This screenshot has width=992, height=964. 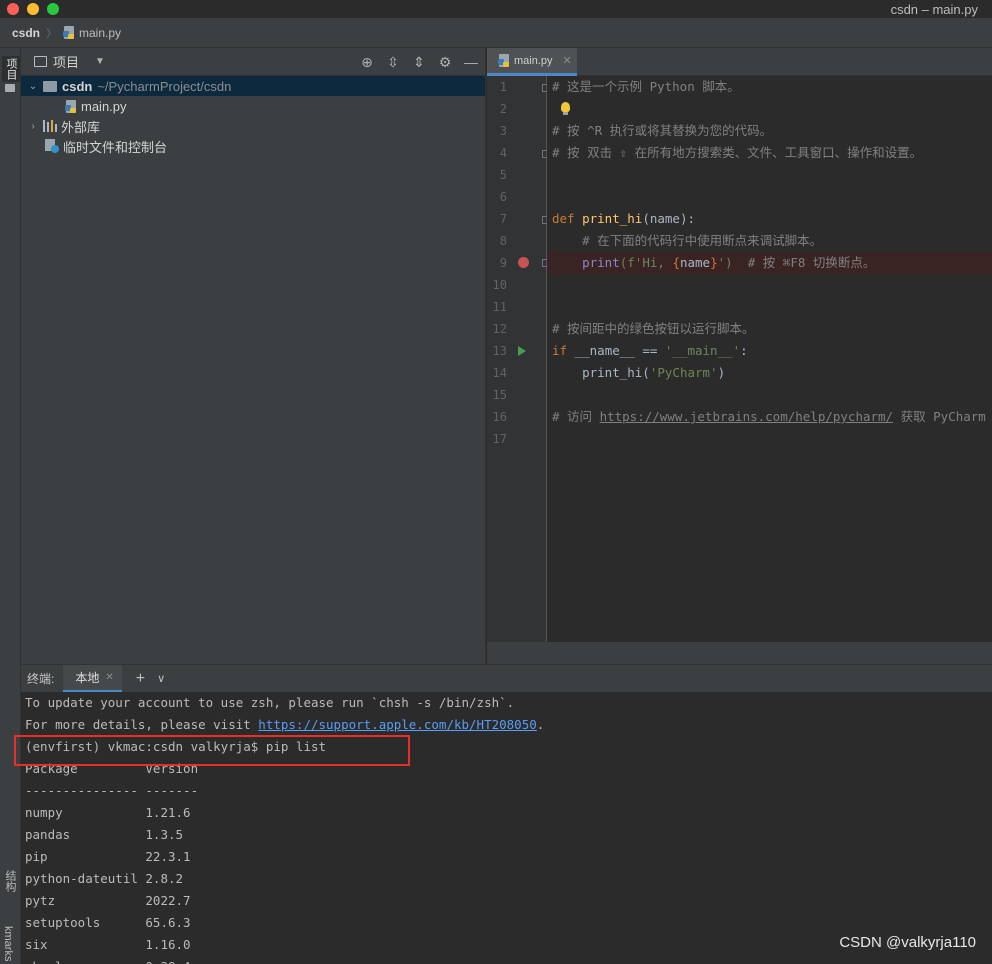 What do you see at coordinates (140, 679) in the screenshot?
I see `new-terminal-plus-icon: +` at bounding box center [140, 679].